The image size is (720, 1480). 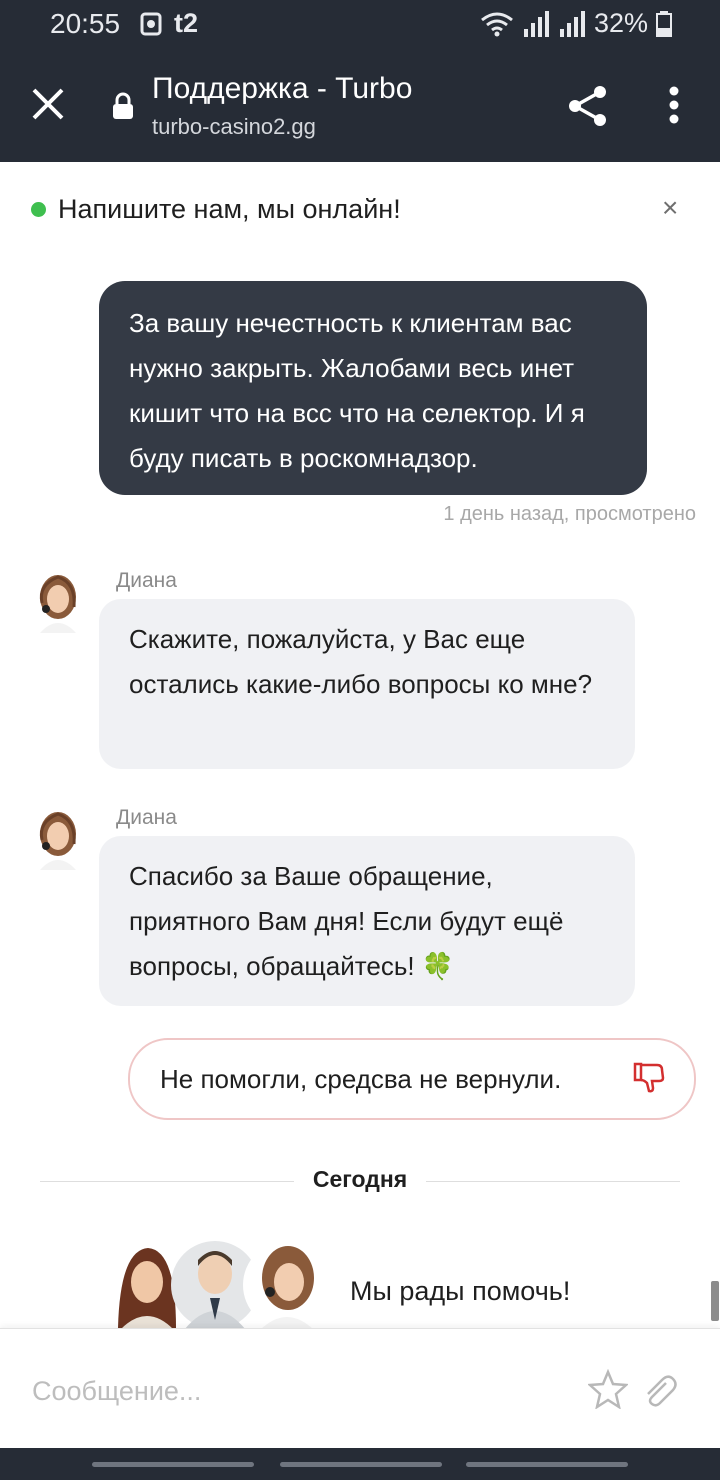 What do you see at coordinates (360, 1179) in the screenshot?
I see `date-separator: Сегодня` at bounding box center [360, 1179].